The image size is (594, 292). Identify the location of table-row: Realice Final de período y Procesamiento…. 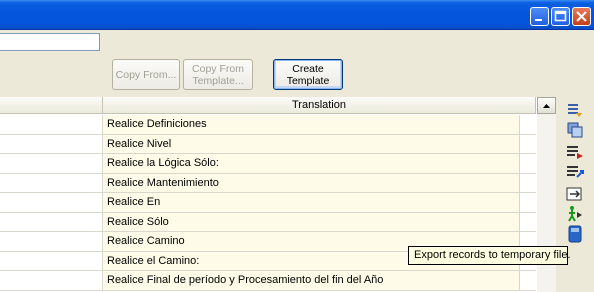
(268, 281).